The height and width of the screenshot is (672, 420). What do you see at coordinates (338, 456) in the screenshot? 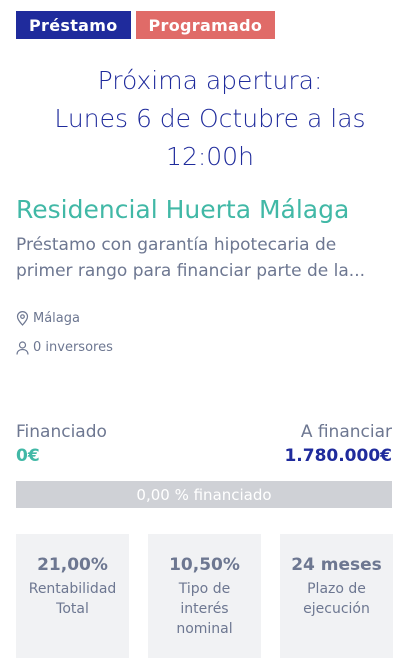
I see `to-fund-value: 1.780.000€` at bounding box center [338, 456].